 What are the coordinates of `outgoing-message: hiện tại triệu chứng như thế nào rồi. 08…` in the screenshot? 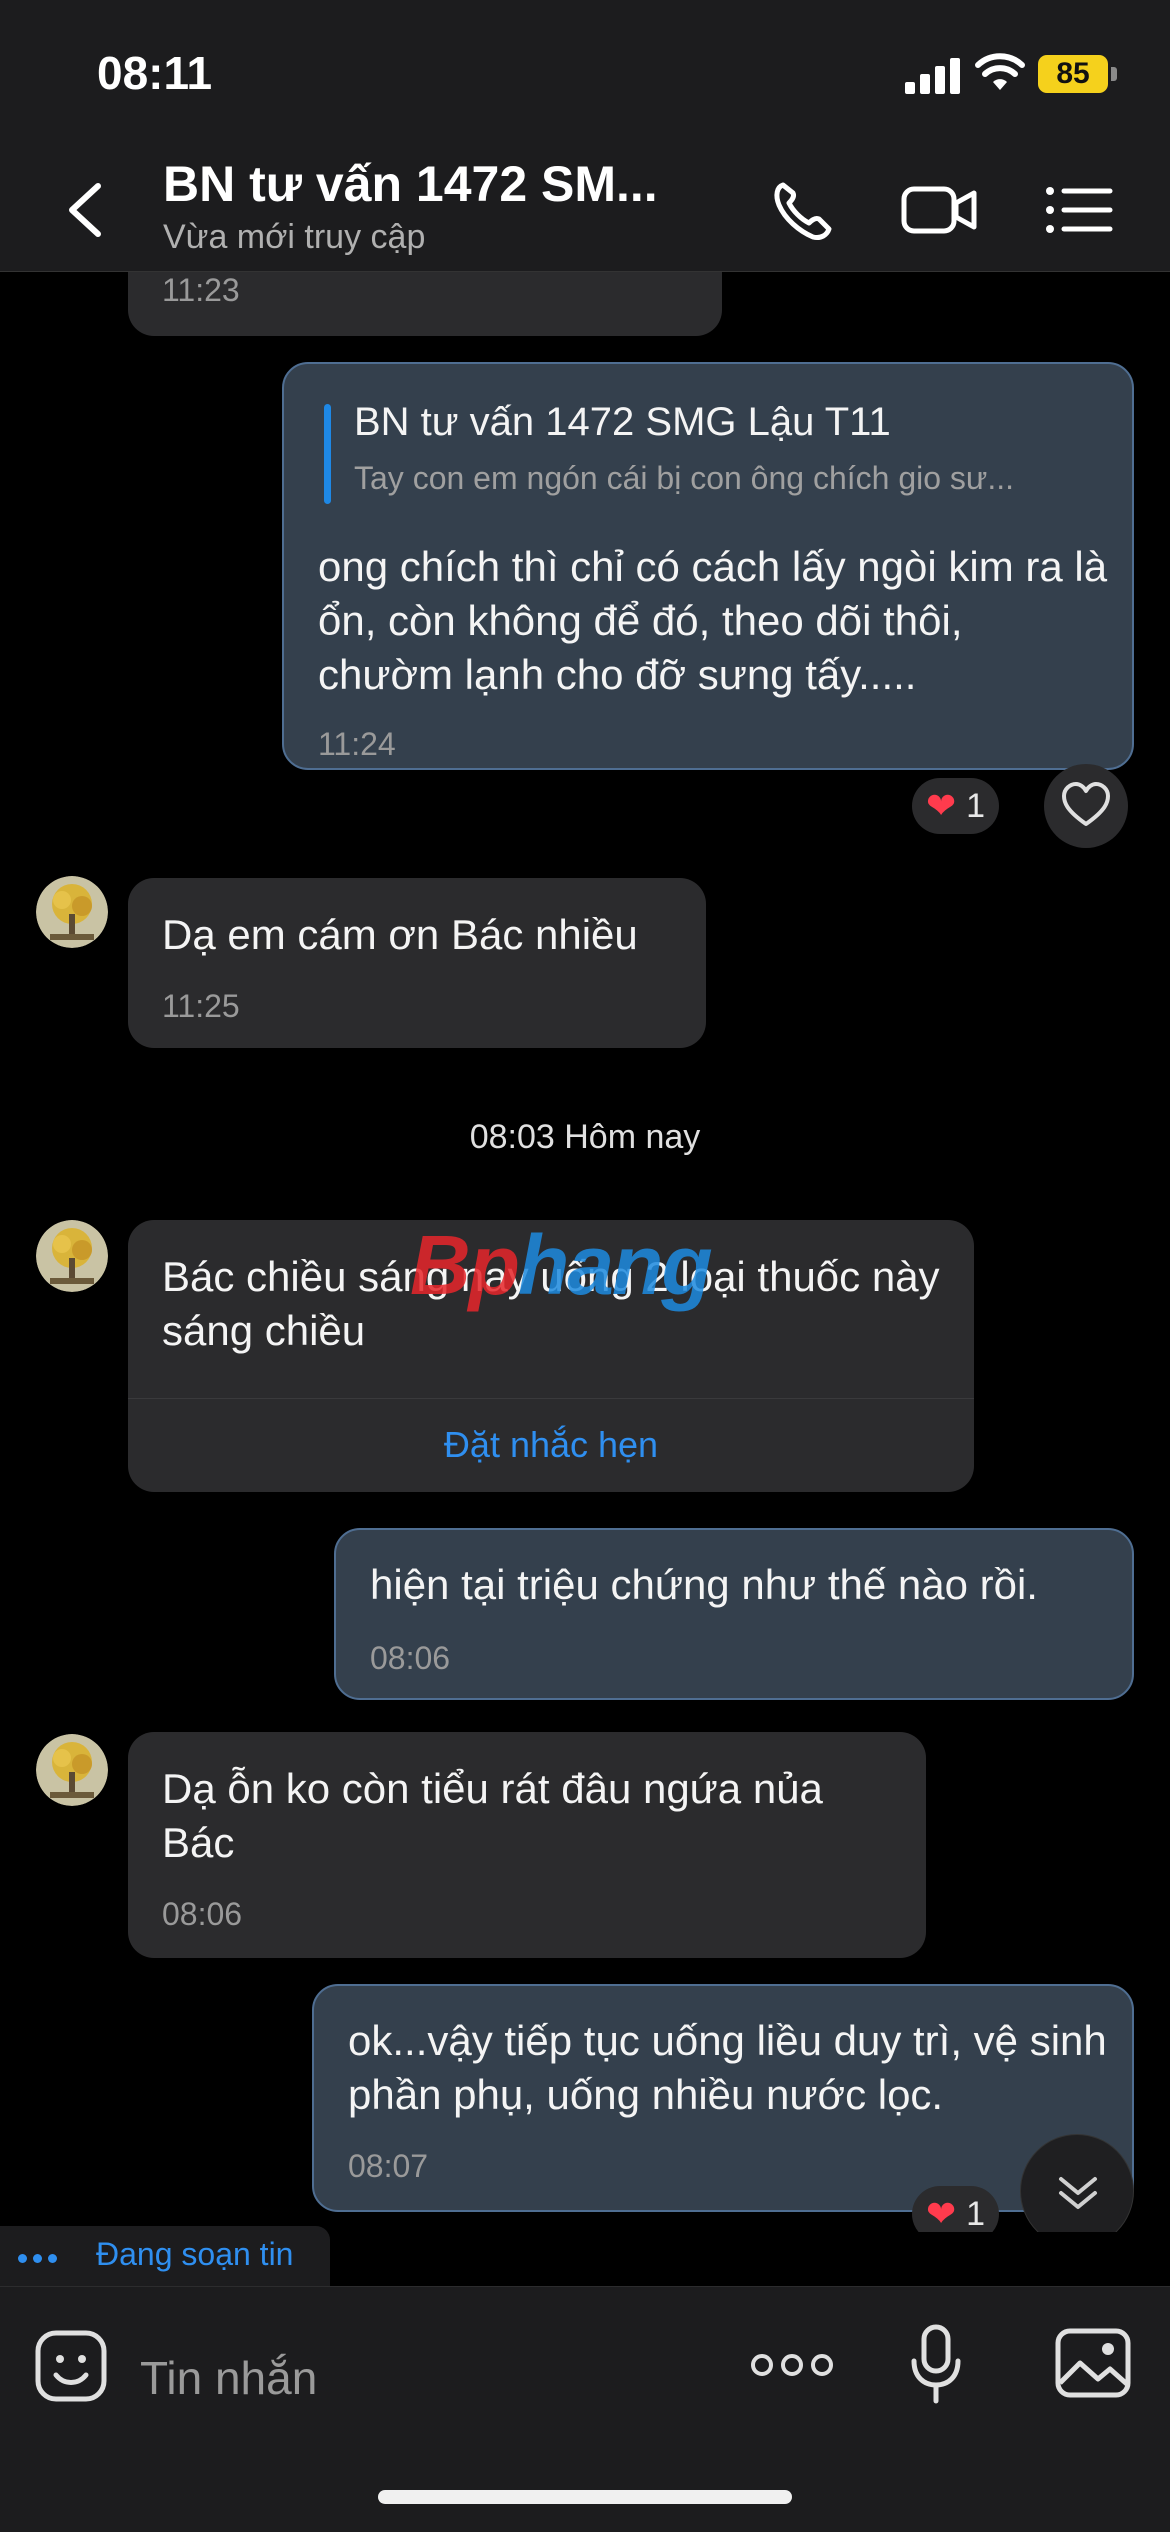 It's located at (734, 1614).